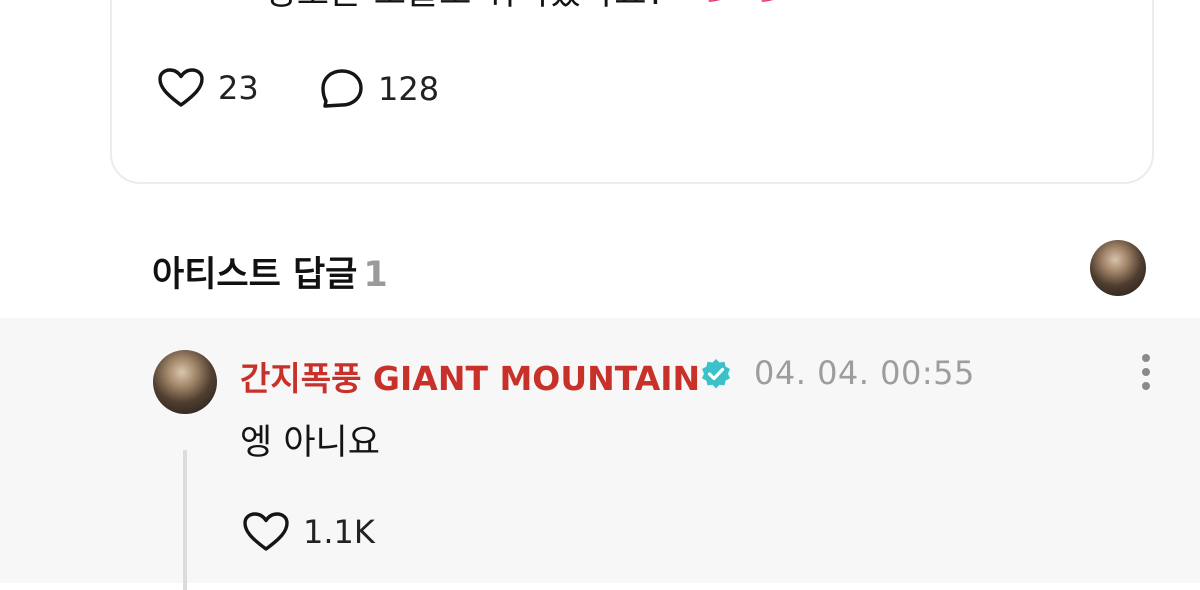 This screenshot has width=1200, height=590. What do you see at coordinates (339, 532) in the screenshot?
I see `reply-like-count: 1.1K` at bounding box center [339, 532].